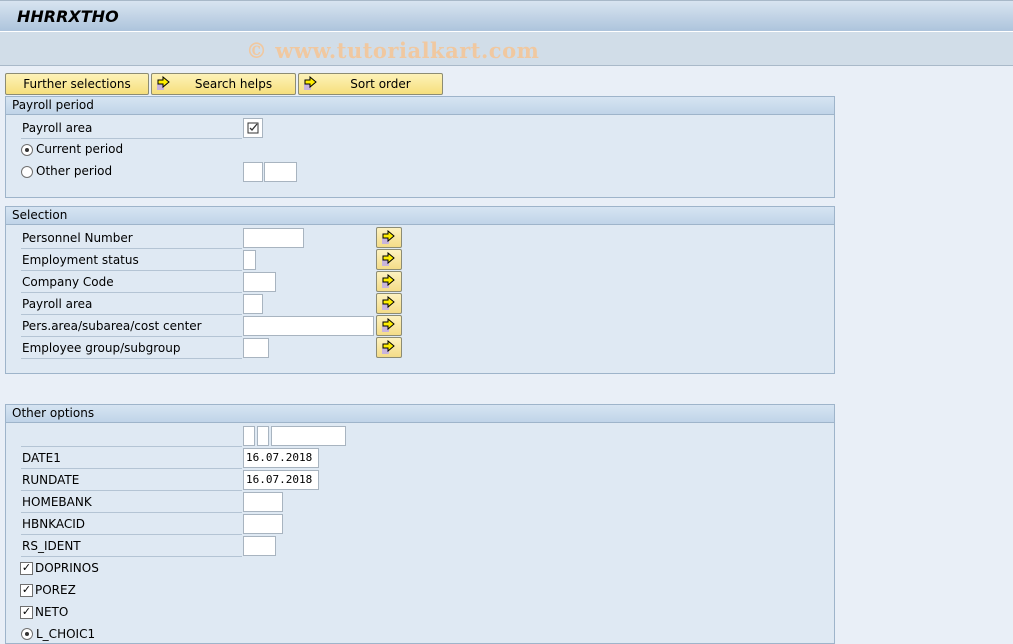 The height and width of the screenshot is (644, 1013). What do you see at coordinates (55, 590) in the screenshot?
I see `porez-label: POREZ` at bounding box center [55, 590].